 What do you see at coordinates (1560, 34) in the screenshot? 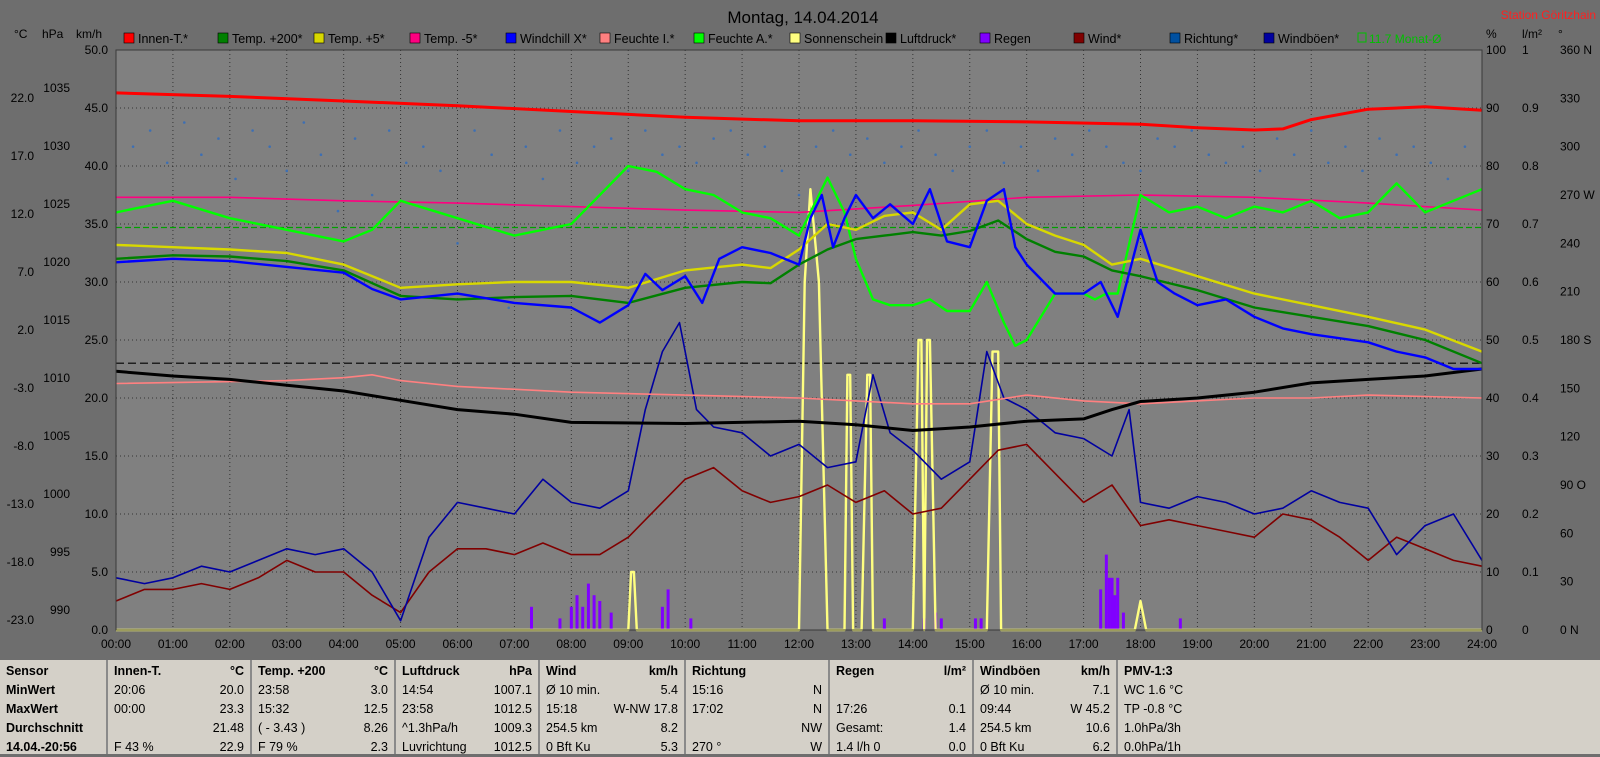
I see `direction-unit: °` at bounding box center [1560, 34].